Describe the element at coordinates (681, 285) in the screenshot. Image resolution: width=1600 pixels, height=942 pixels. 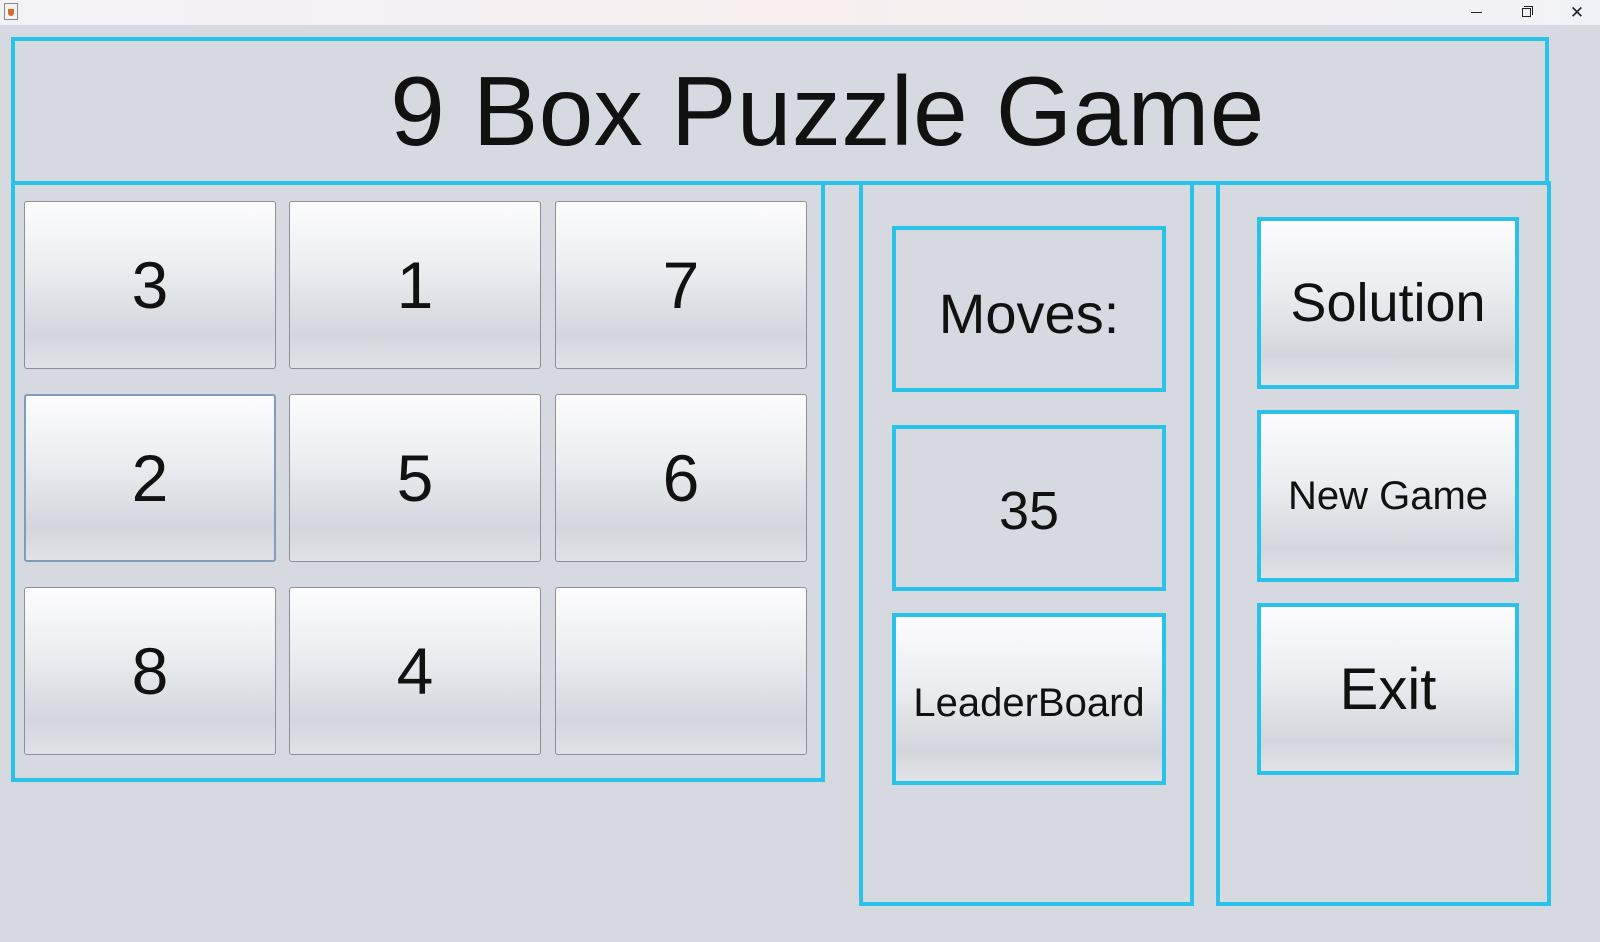
I see `tile-2: 7` at that location.